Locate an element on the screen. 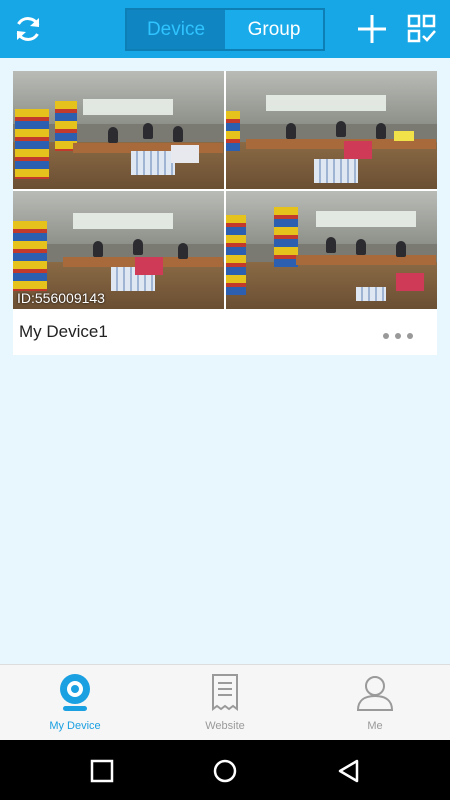 The height and width of the screenshot is (800, 450). bottom-tab-bar: My Device Website Me is located at coordinates (225, 702).